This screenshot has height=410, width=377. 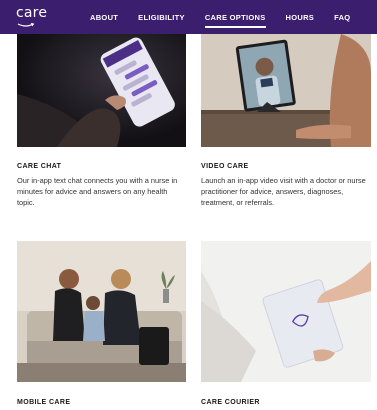 What do you see at coordinates (342, 17) in the screenshot?
I see `nav-faq-link: FAQ` at bounding box center [342, 17].